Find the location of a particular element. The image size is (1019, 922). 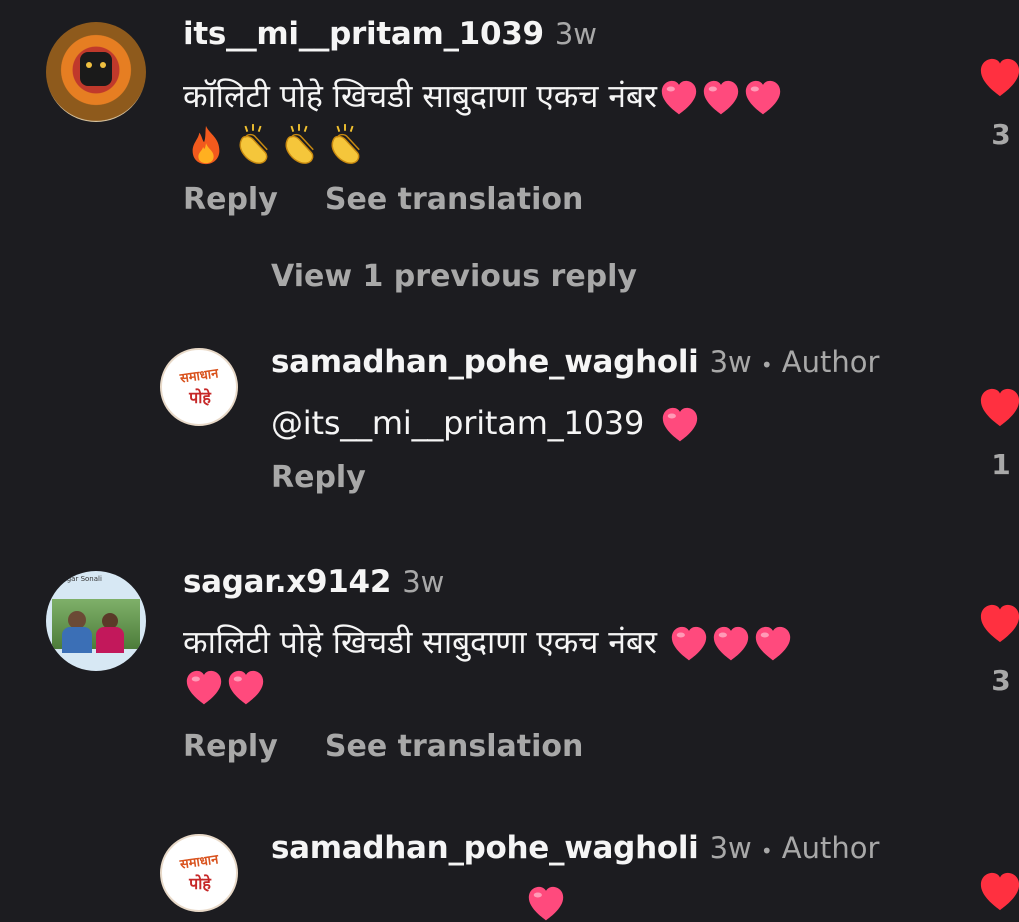

reply-actions: Reply is located at coordinates (318, 477).